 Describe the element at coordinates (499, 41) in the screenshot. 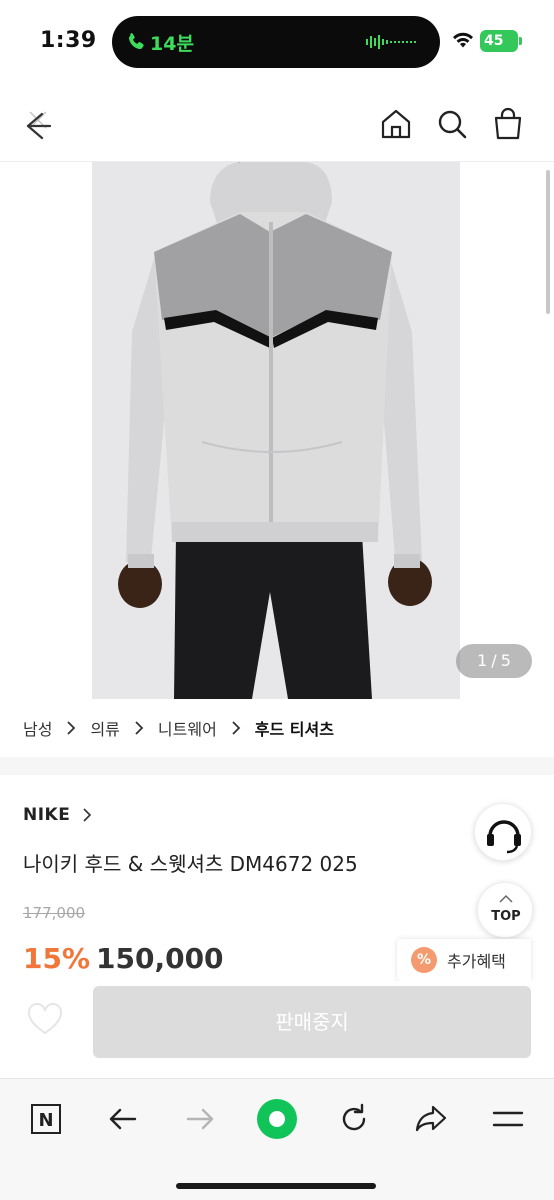

I see `battery-level: 45` at that location.